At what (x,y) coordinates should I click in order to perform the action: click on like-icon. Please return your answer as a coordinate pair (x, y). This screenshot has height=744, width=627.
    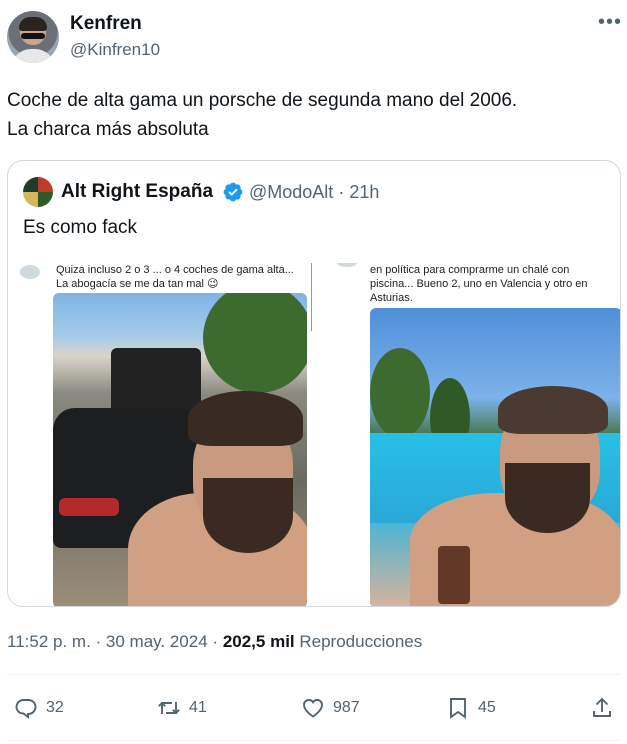
    Looking at the image, I should click on (313, 708).